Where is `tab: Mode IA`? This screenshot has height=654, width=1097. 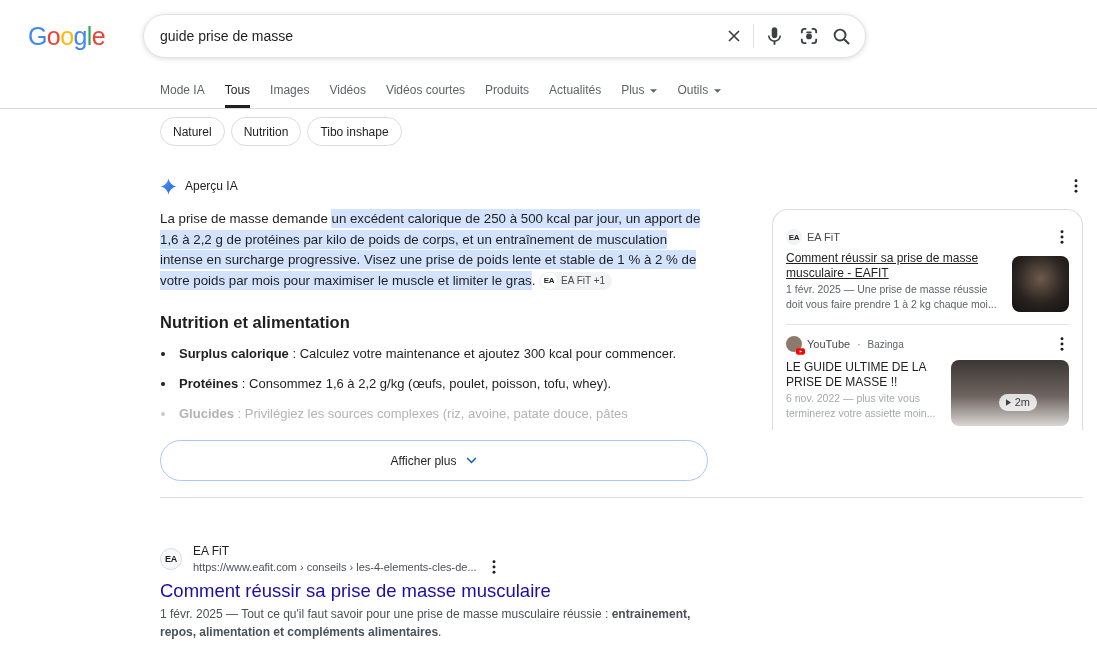
tab: Mode IA is located at coordinates (182, 91).